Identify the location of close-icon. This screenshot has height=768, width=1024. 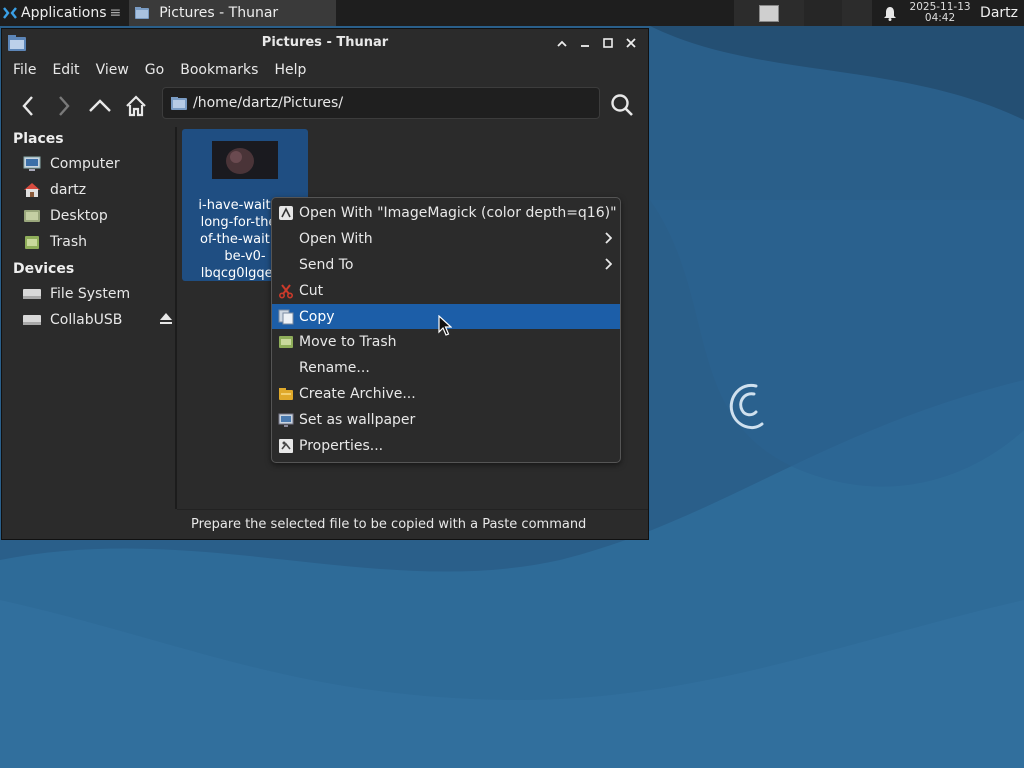
(630, 43).